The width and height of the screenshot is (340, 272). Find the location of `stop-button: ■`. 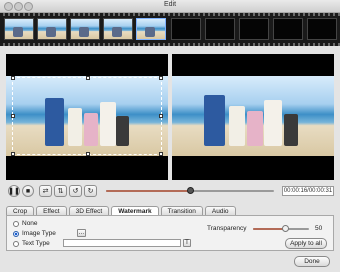

stop-button: ■ is located at coordinates (28, 191).